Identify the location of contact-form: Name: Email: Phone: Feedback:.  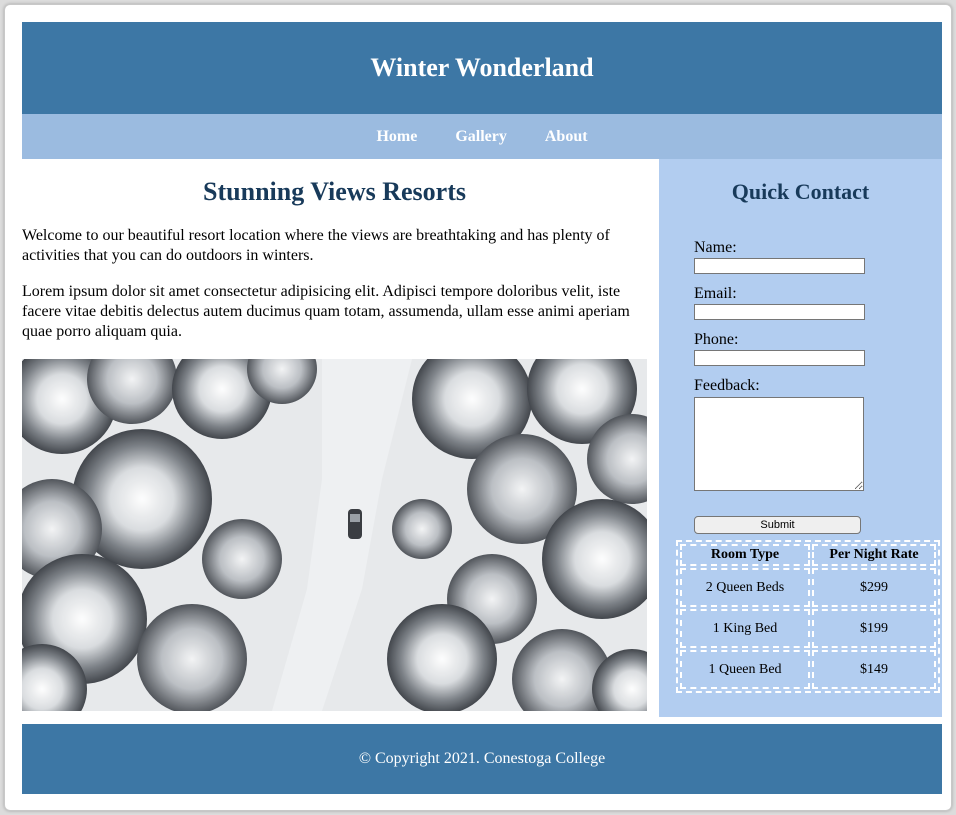
(814, 365).